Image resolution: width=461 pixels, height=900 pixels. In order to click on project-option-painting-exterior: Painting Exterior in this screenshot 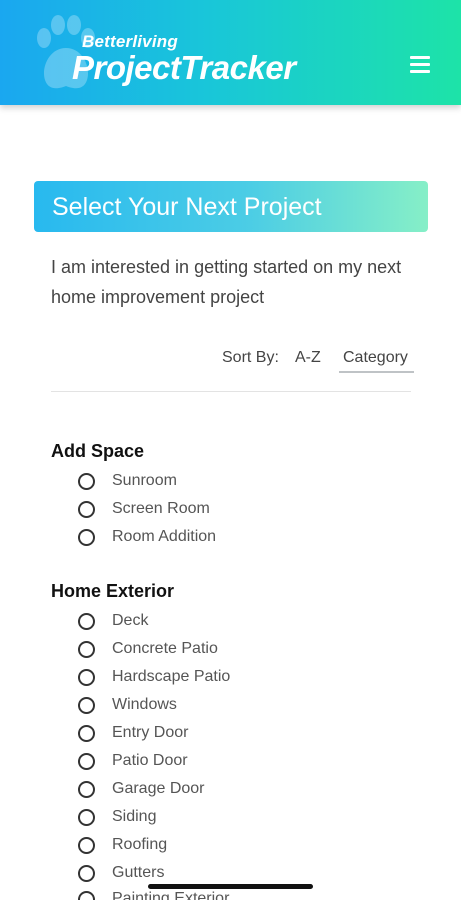, I will do `click(153, 894)`.